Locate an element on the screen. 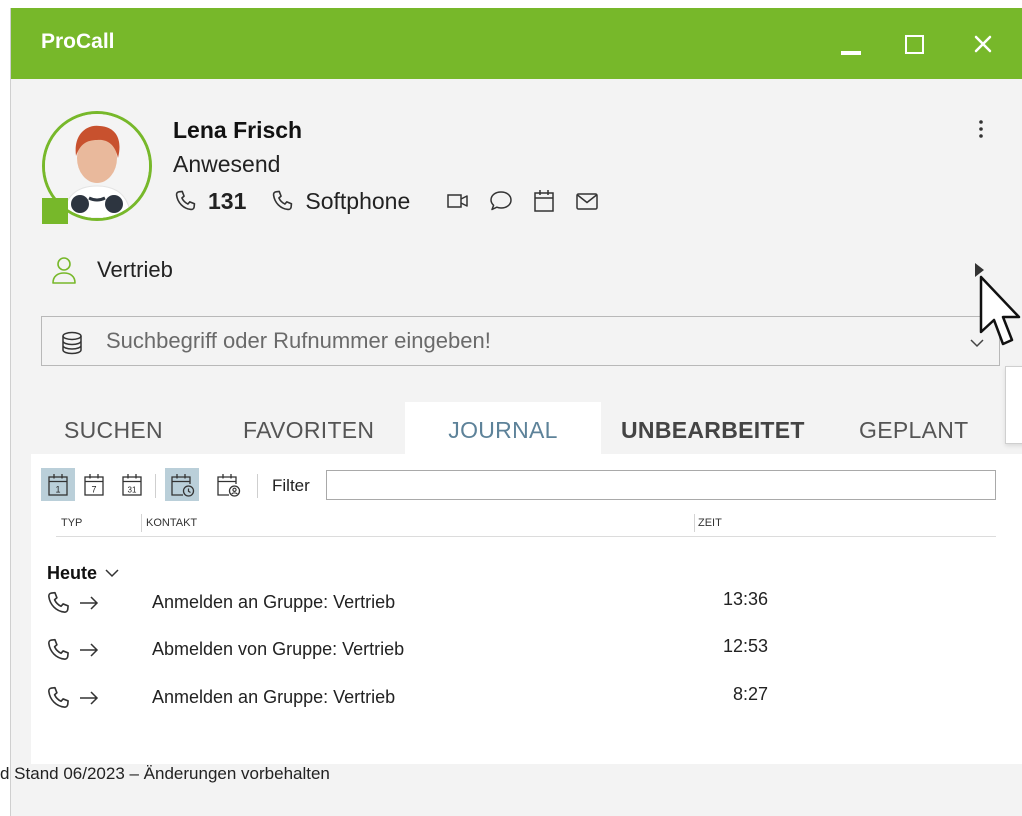 This screenshot has width=1022, height=816. filter-week-button: 7 is located at coordinates (94, 484).